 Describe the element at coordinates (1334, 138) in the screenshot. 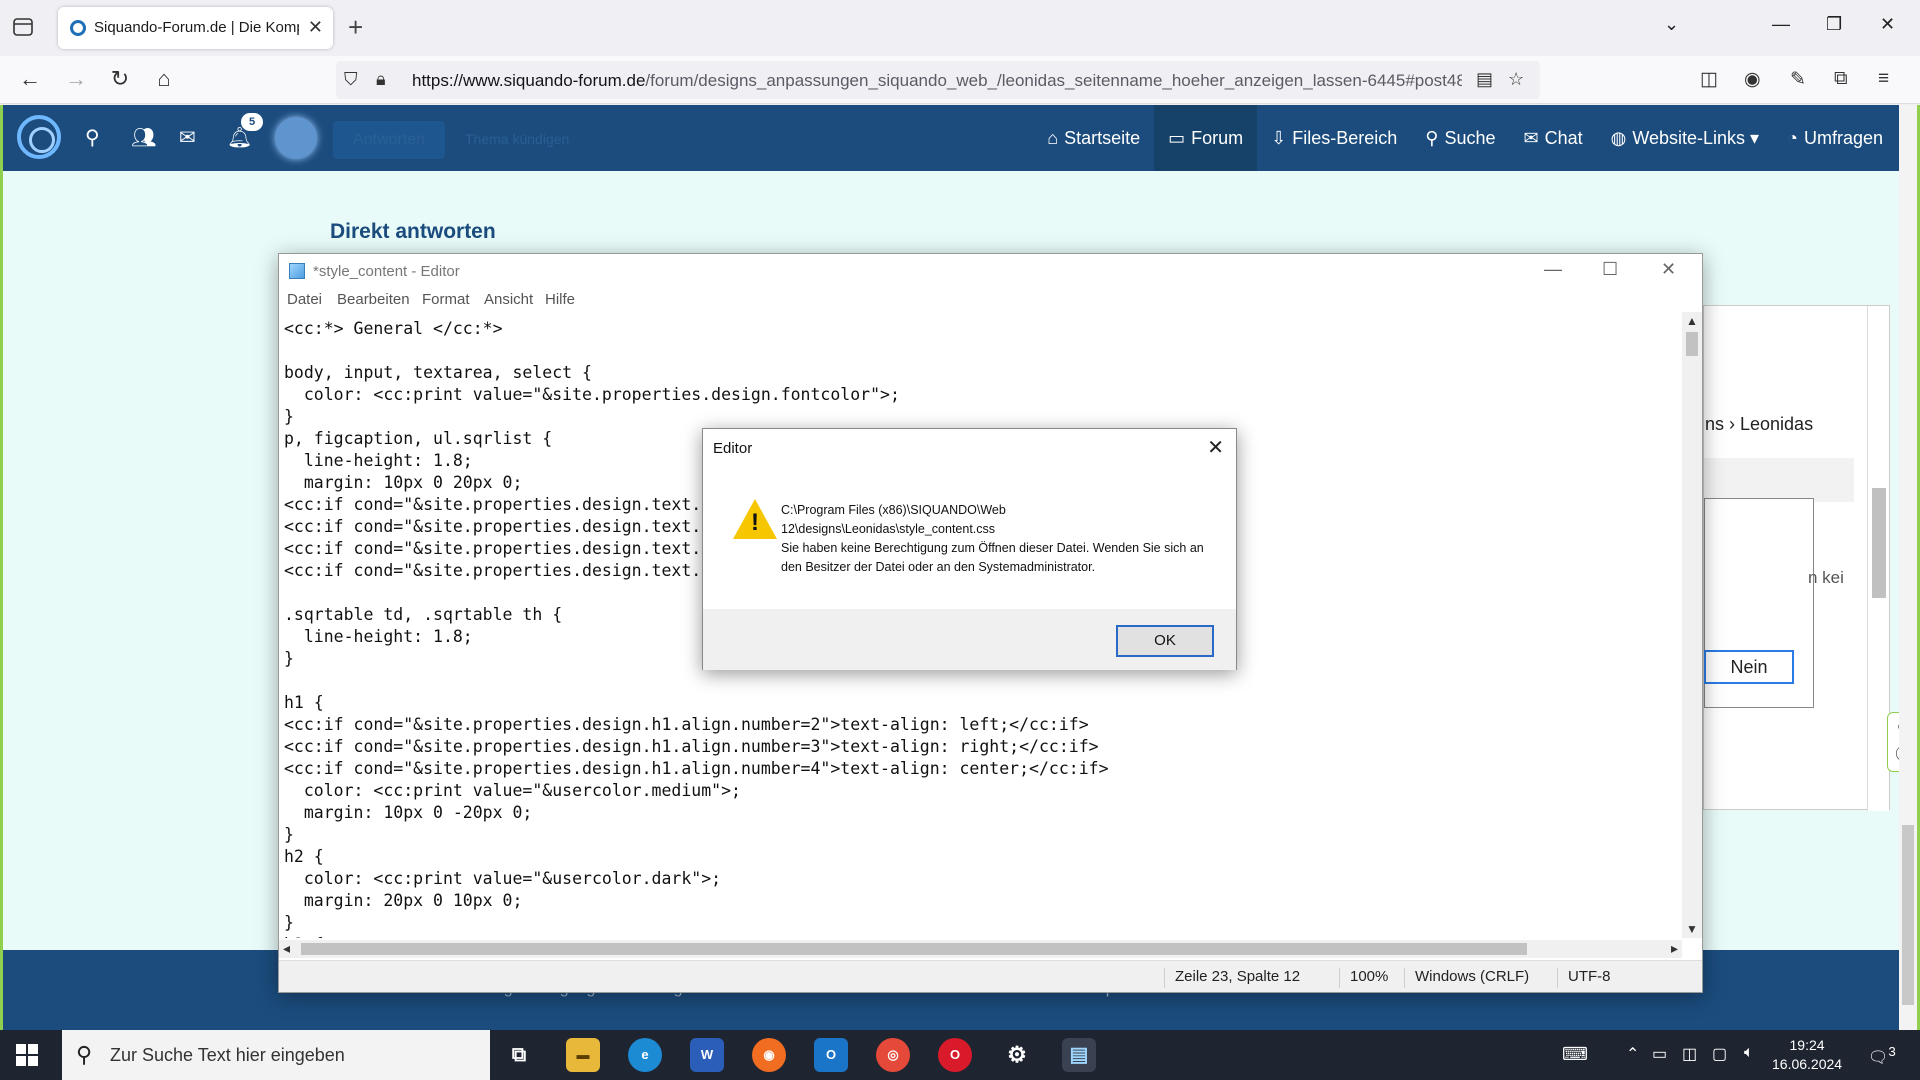

I see `nav-item-2: ⇩ Files-Bereich` at that location.